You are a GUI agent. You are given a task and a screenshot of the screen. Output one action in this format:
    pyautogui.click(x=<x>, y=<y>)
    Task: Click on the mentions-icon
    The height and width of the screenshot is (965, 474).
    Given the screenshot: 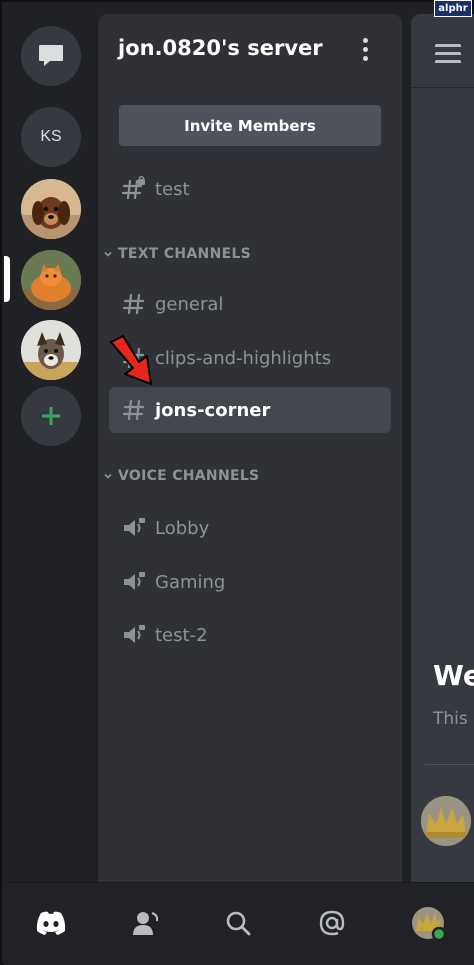 What is the action you would take?
    pyautogui.click(x=332, y=923)
    